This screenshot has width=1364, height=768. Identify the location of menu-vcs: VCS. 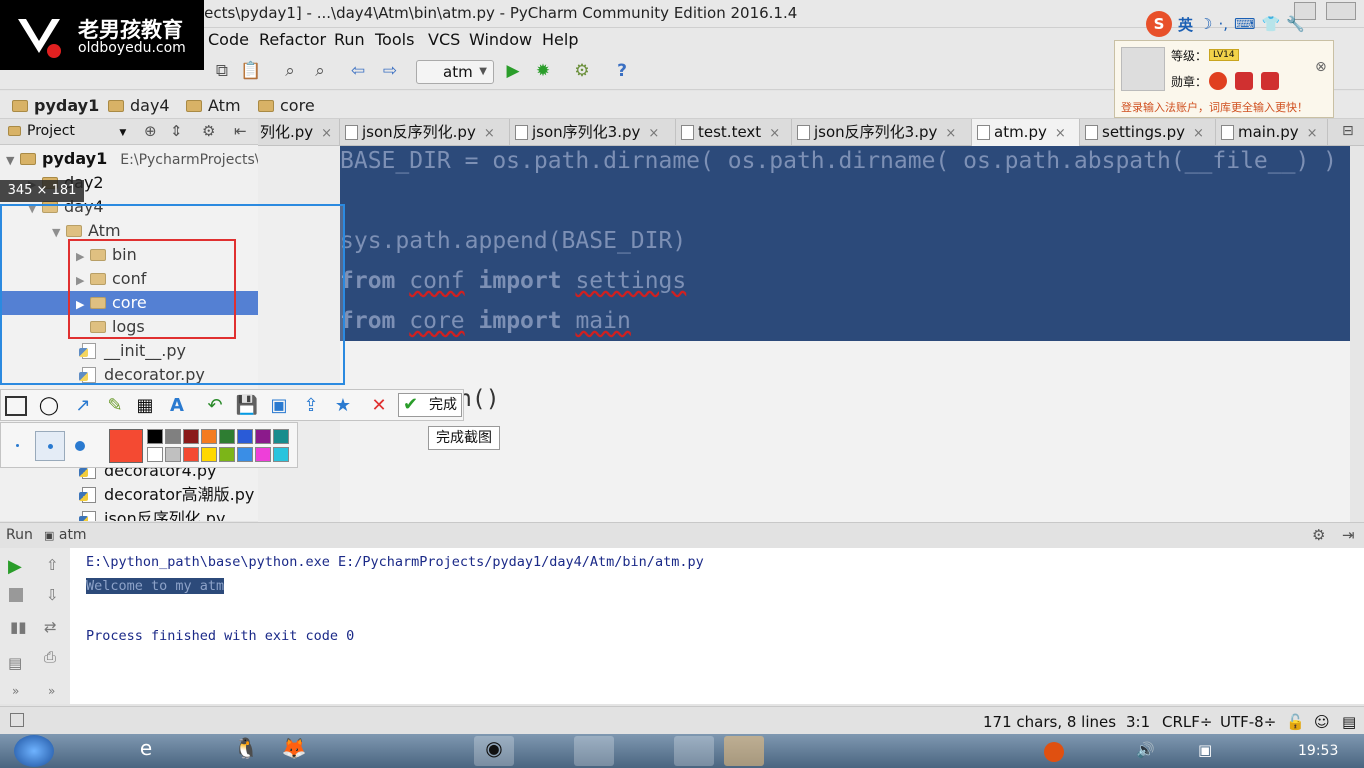
(444, 39).